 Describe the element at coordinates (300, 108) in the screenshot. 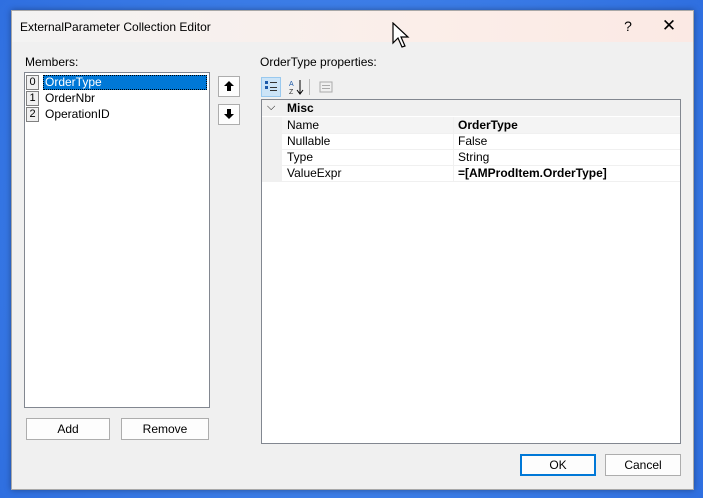

I see `category-title: Misc` at that location.